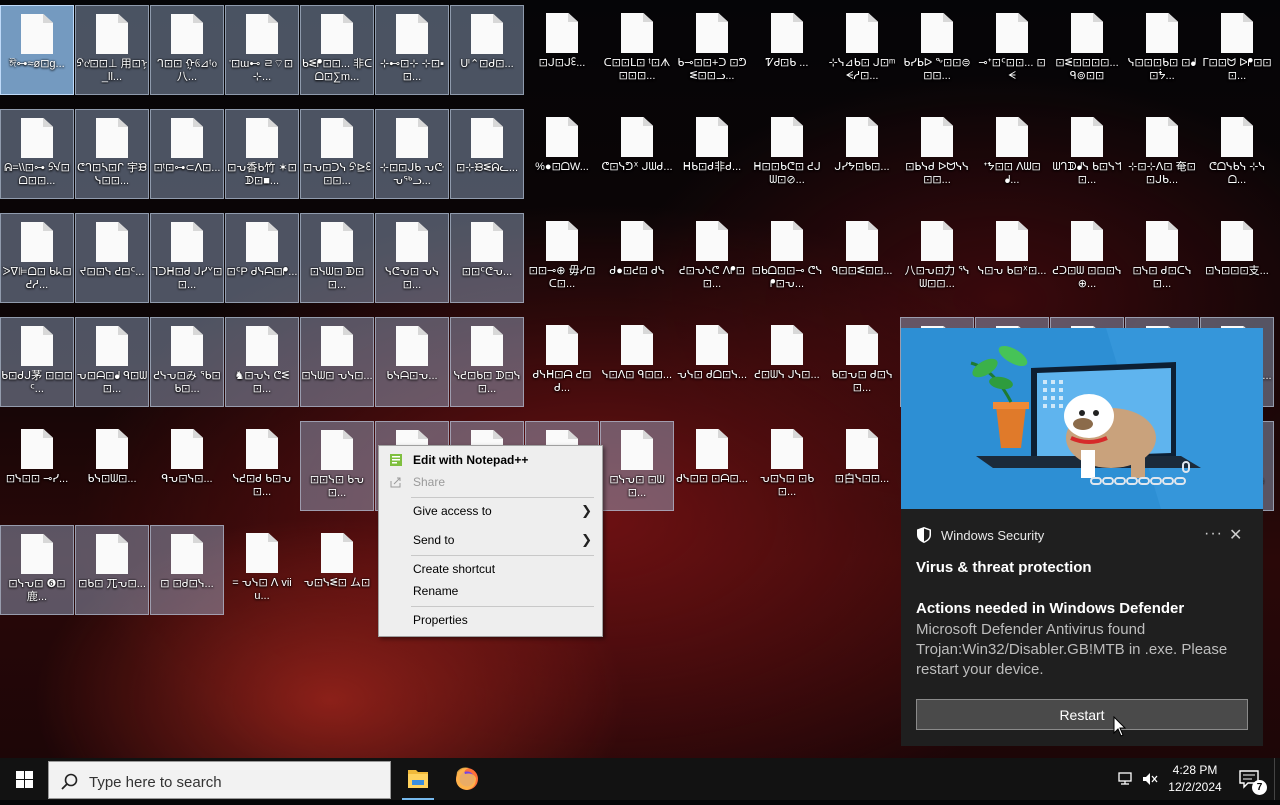 The width and height of the screenshot is (1280, 805). I want to click on action-center-button: 7, so click(1251, 779).